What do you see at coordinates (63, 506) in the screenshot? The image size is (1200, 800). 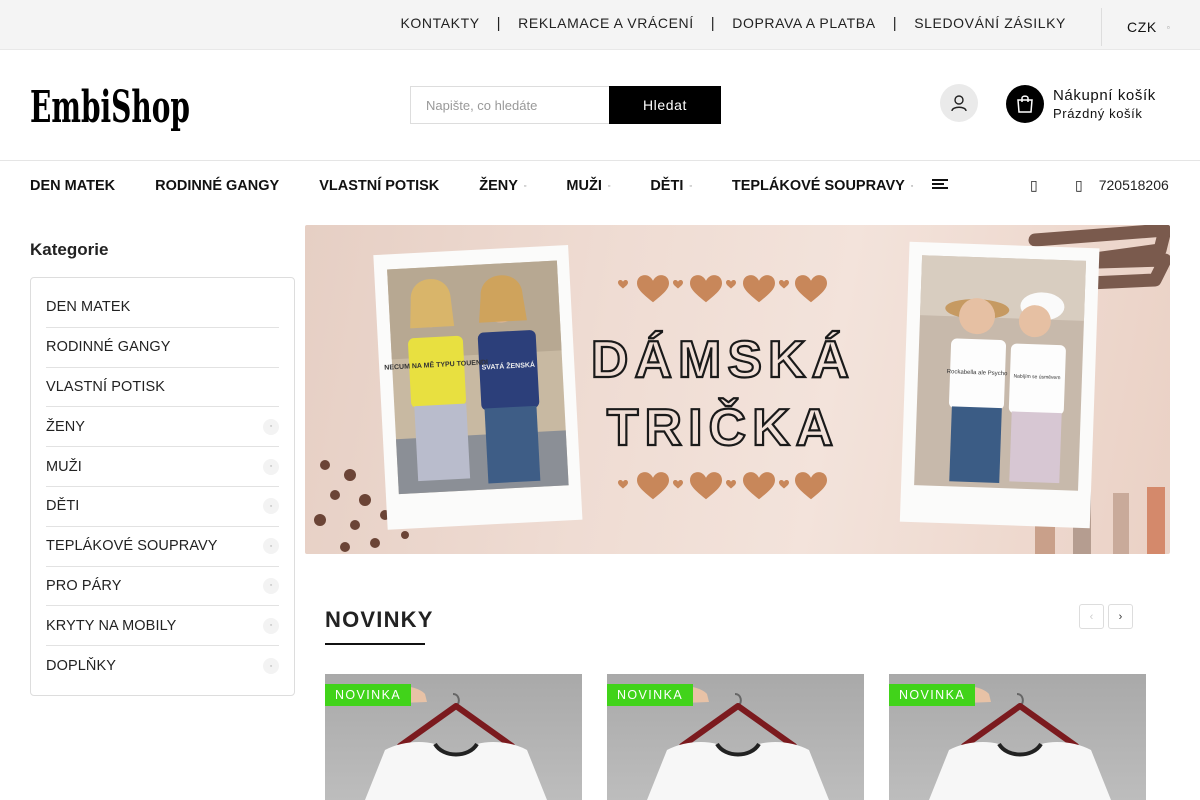 I see `category-label: DĚTI` at bounding box center [63, 506].